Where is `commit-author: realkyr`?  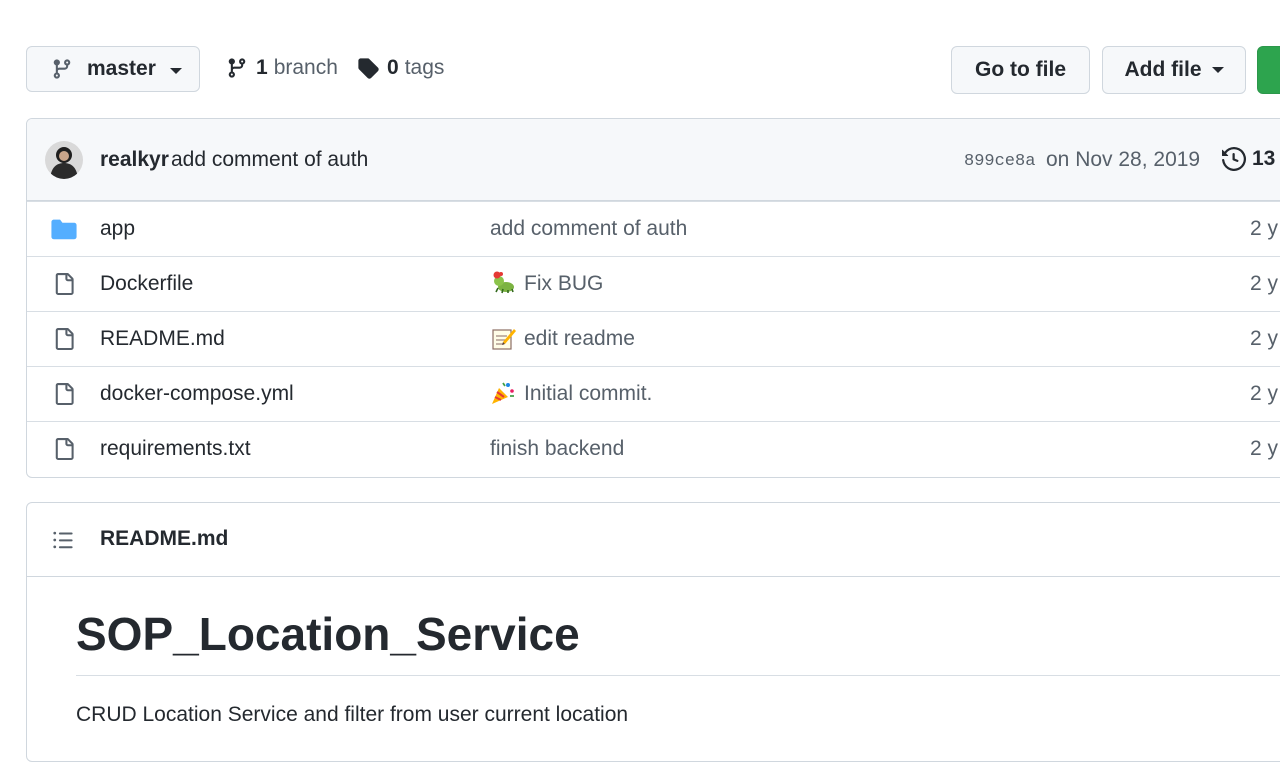 commit-author: realkyr is located at coordinates (134, 160).